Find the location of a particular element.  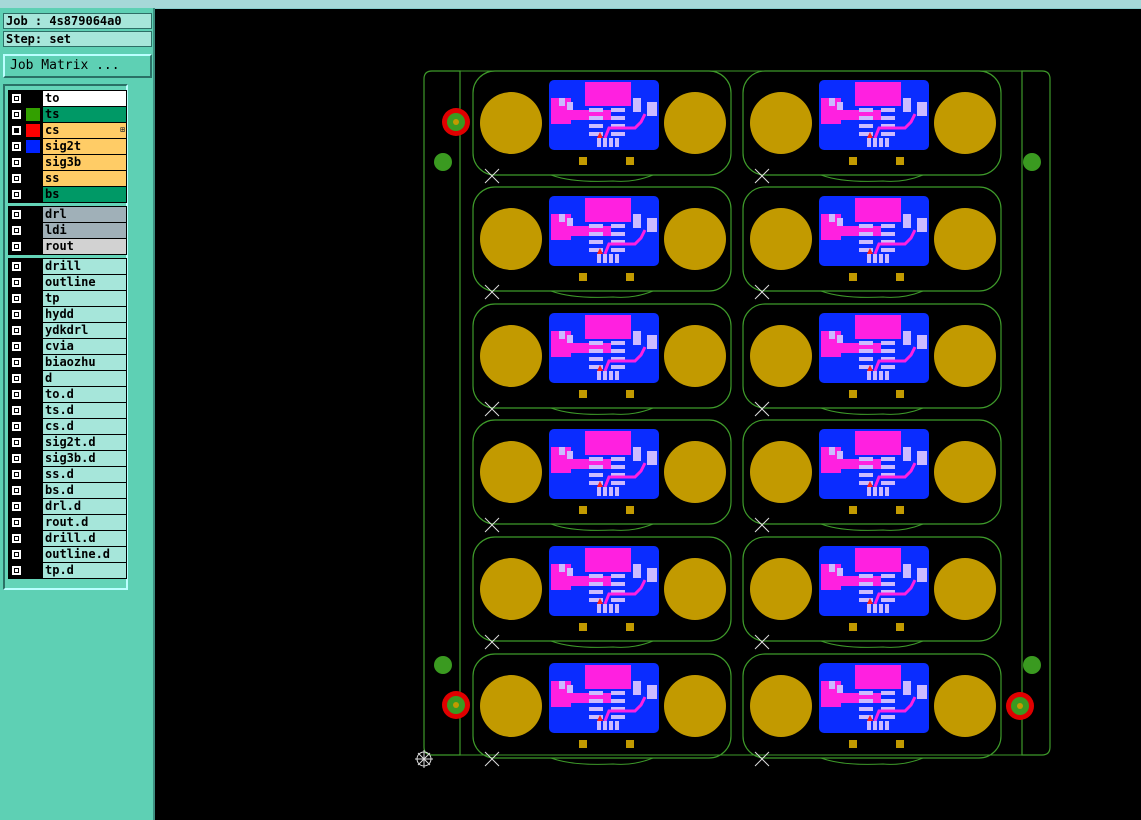

layer-name-label: drill is located at coordinates (84, 266).